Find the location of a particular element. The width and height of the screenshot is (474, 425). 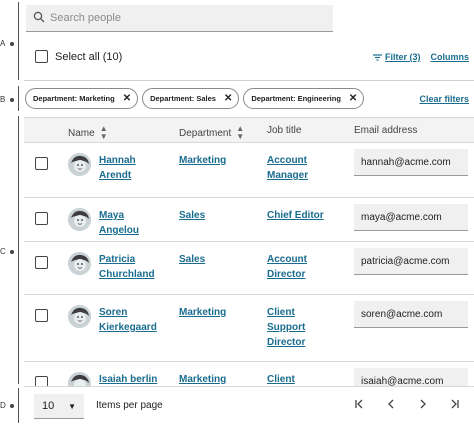

job-title-link: Client is located at coordinates (307, 379).